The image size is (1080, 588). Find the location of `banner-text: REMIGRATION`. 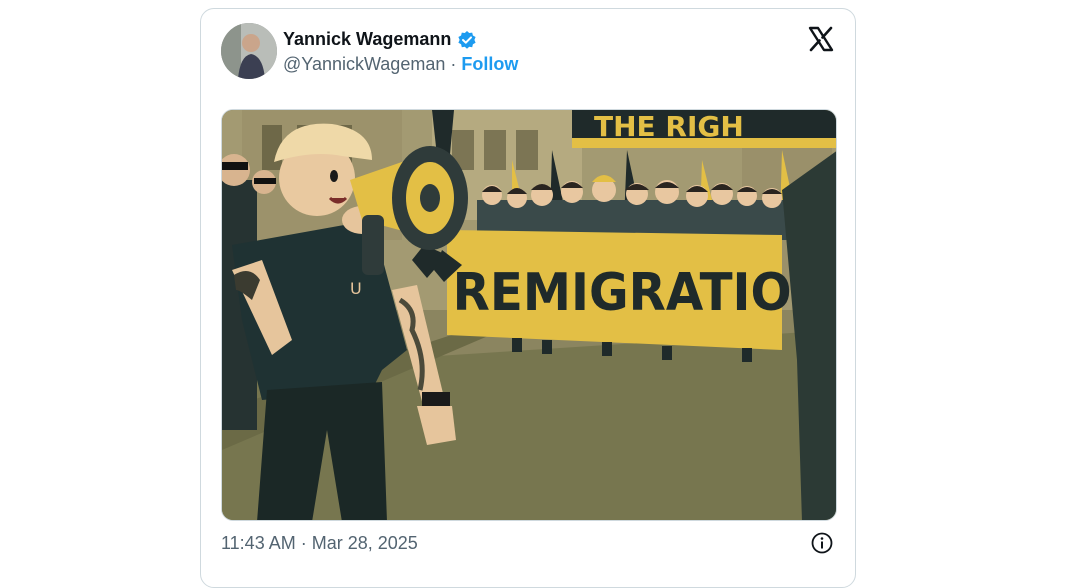

banner-text: REMIGRATION is located at coordinates (642, 291).